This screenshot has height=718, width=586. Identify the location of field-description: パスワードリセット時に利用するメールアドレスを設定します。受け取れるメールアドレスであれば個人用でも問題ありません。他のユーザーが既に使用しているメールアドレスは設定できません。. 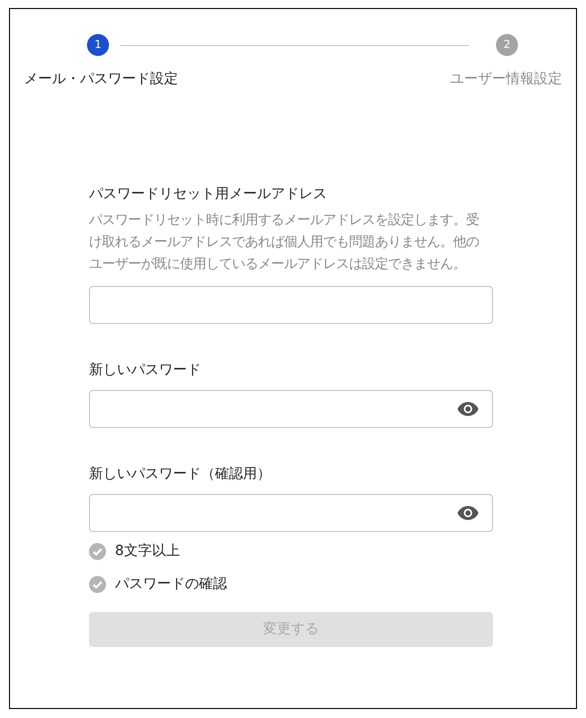
(284, 243).